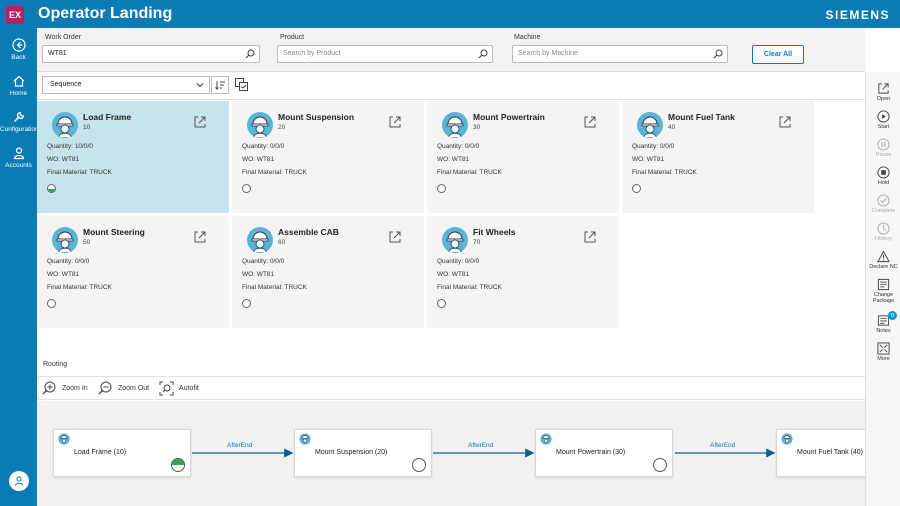  I want to click on copy-icon, so click(241, 84).